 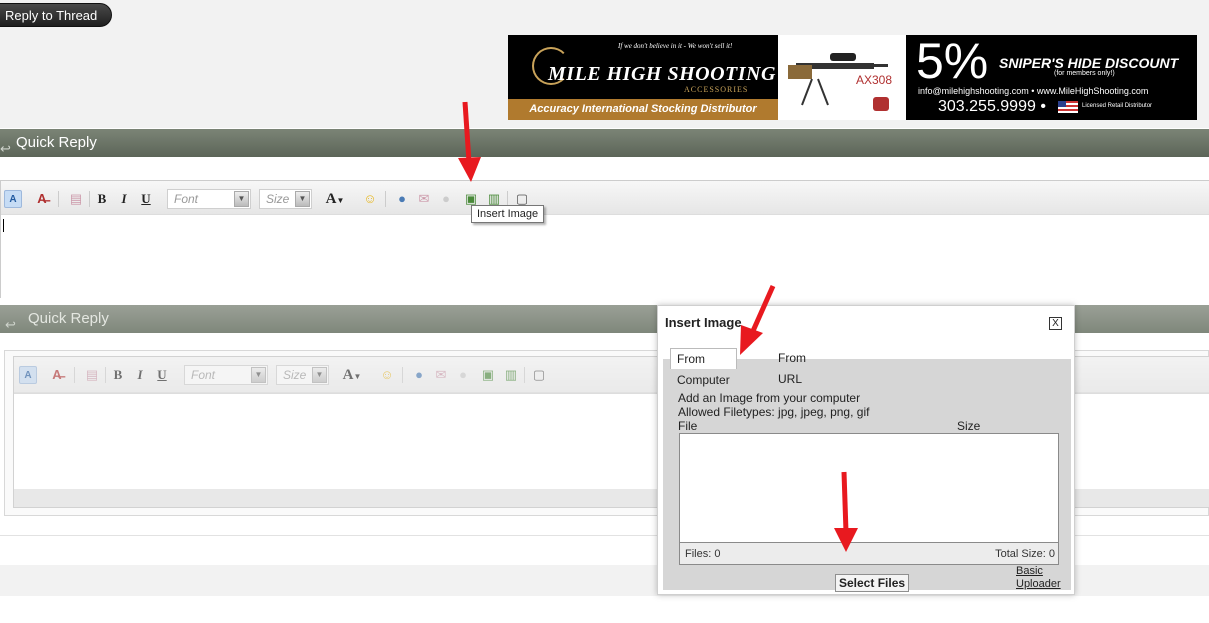 What do you see at coordinates (508, 214) in the screenshot?
I see `insert-image-tooltip: Insert Image` at bounding box center [508, 214].